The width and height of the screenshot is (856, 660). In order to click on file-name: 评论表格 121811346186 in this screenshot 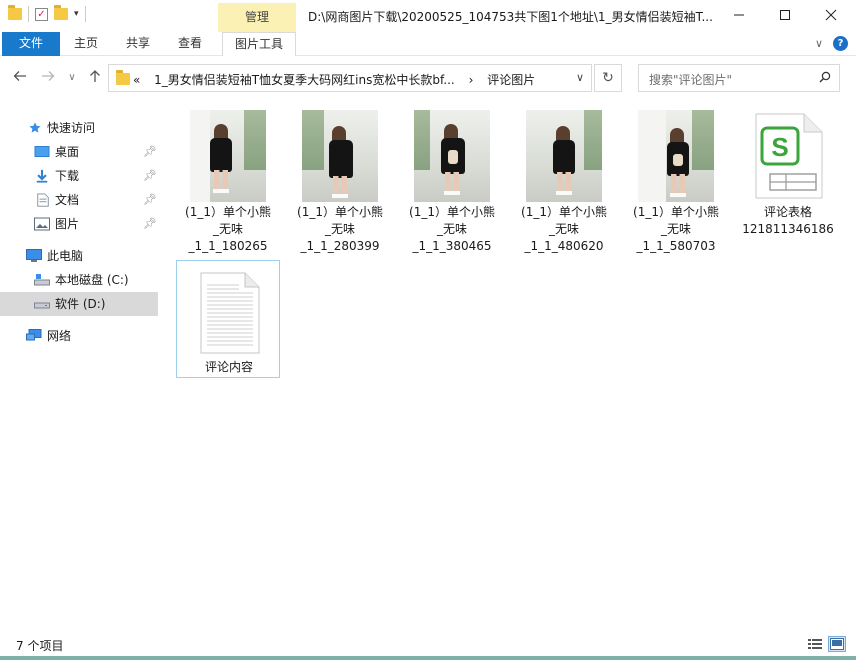, I will do `click(788, 220)`.